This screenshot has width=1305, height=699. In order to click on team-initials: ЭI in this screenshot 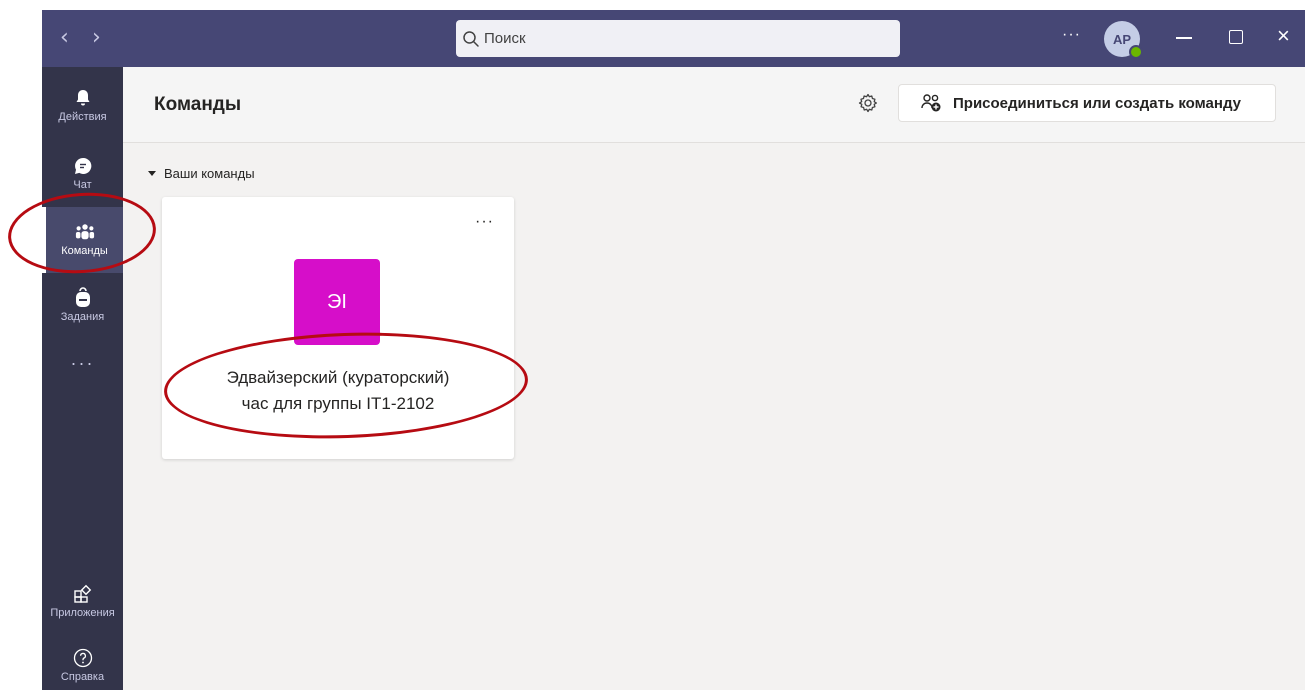, I will do `click(337, 301)`.